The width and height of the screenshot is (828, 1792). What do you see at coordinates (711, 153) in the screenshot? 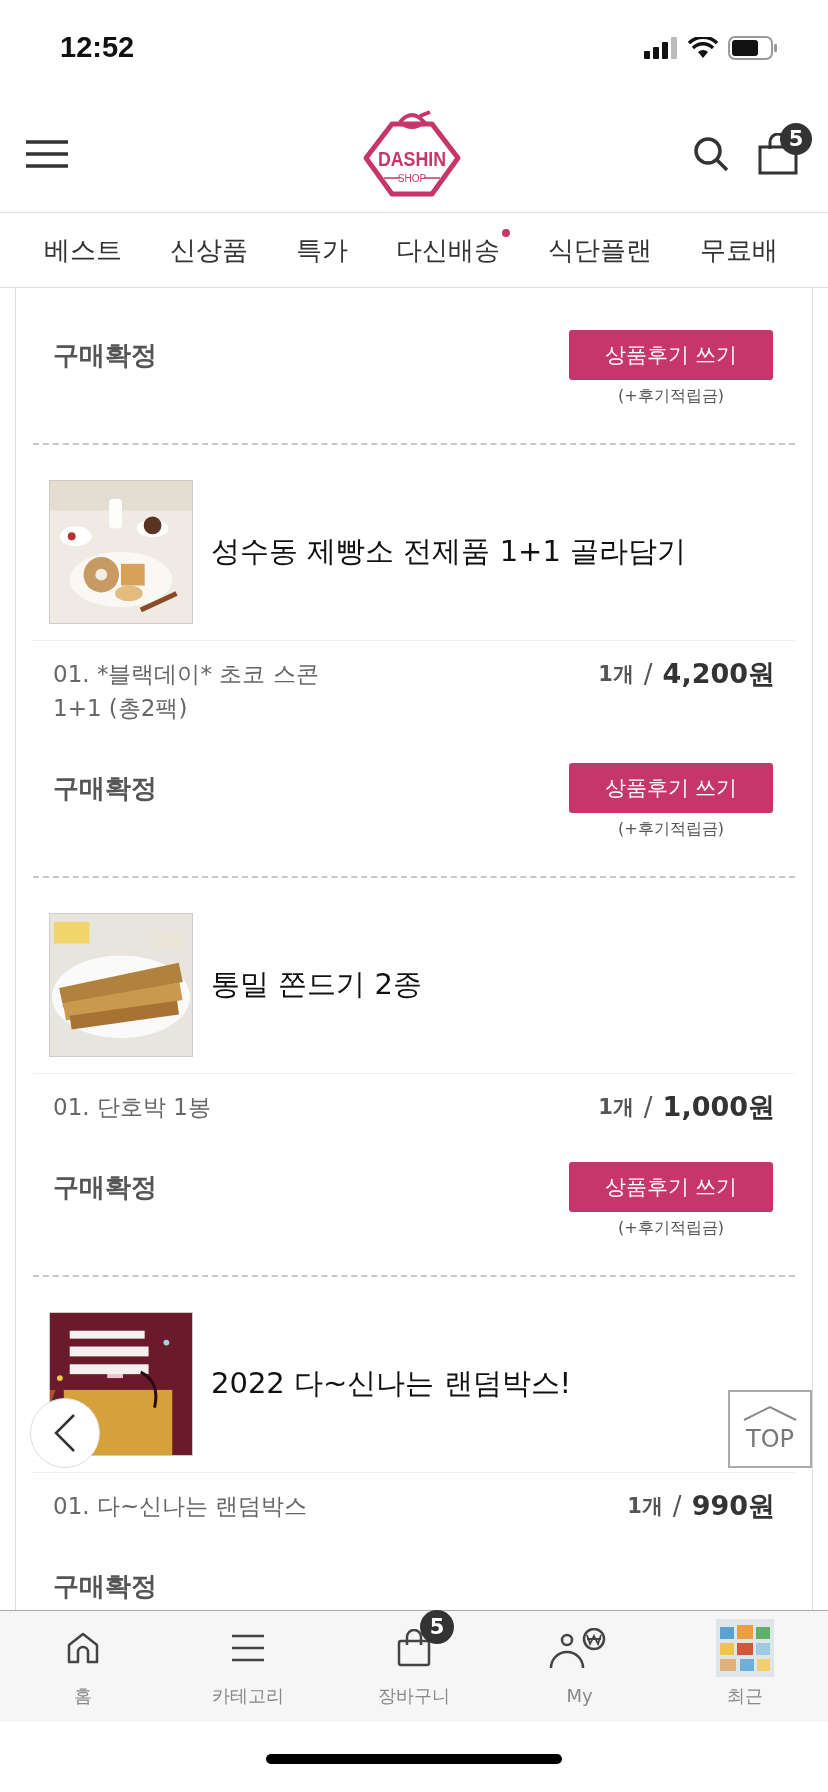
I see `search-button` at bounding box center [711, 153].